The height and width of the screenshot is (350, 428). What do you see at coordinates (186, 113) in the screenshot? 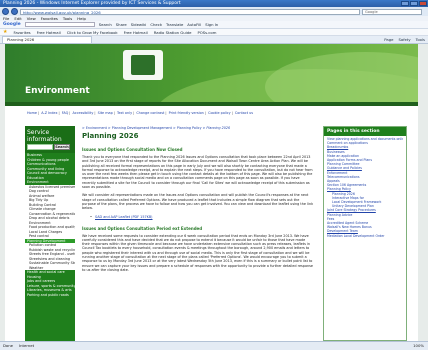
I see `link-print-friendly: Print friendly version` at bounding box center [186, 113].